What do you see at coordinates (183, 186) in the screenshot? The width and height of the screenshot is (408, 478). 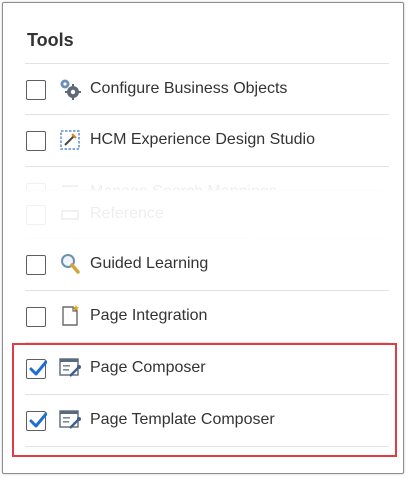 I see `tool-label: Manage Search Mappings` at bounding box center [183, 186].